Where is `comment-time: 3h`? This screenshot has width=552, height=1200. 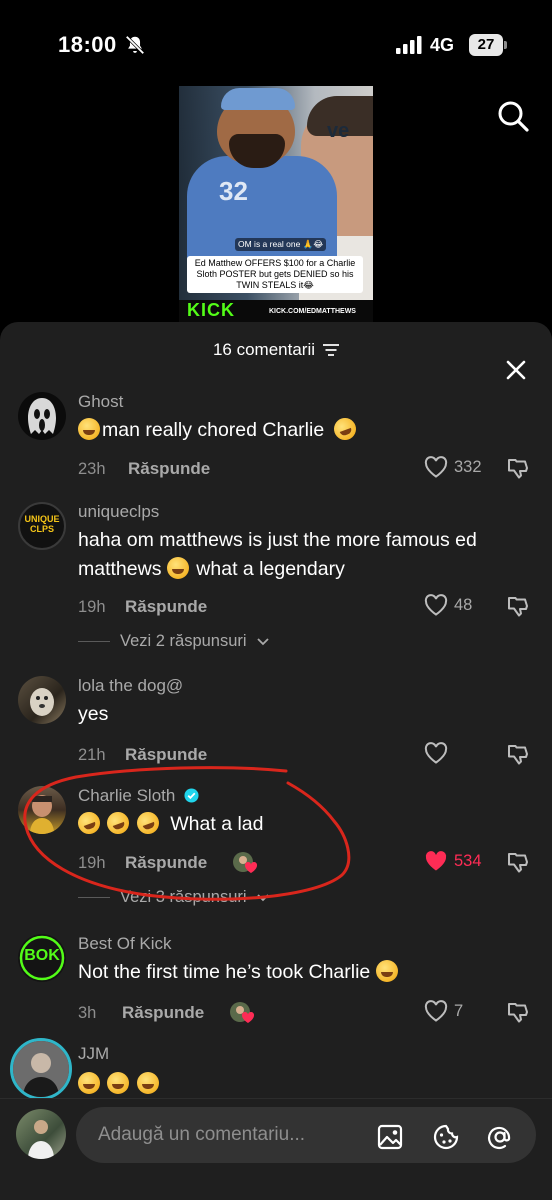 comment-time: 3h is located at coordinates (87, 1013).